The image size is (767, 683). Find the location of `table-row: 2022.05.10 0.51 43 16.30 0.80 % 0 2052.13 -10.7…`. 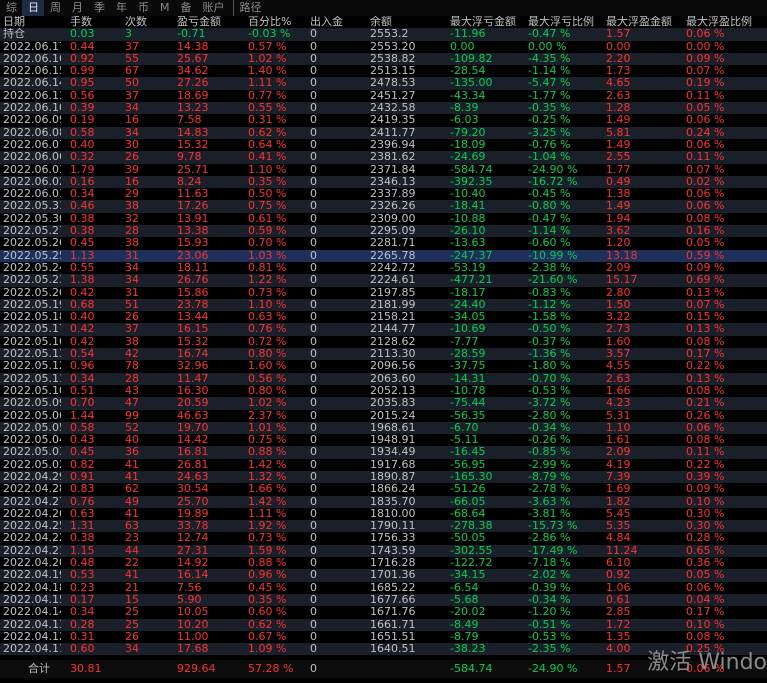

table-row: 2022.05.10 0.51 43 16.30 0.80 % 0 2052.13 -10.7… is located at coordinates (383, 391).